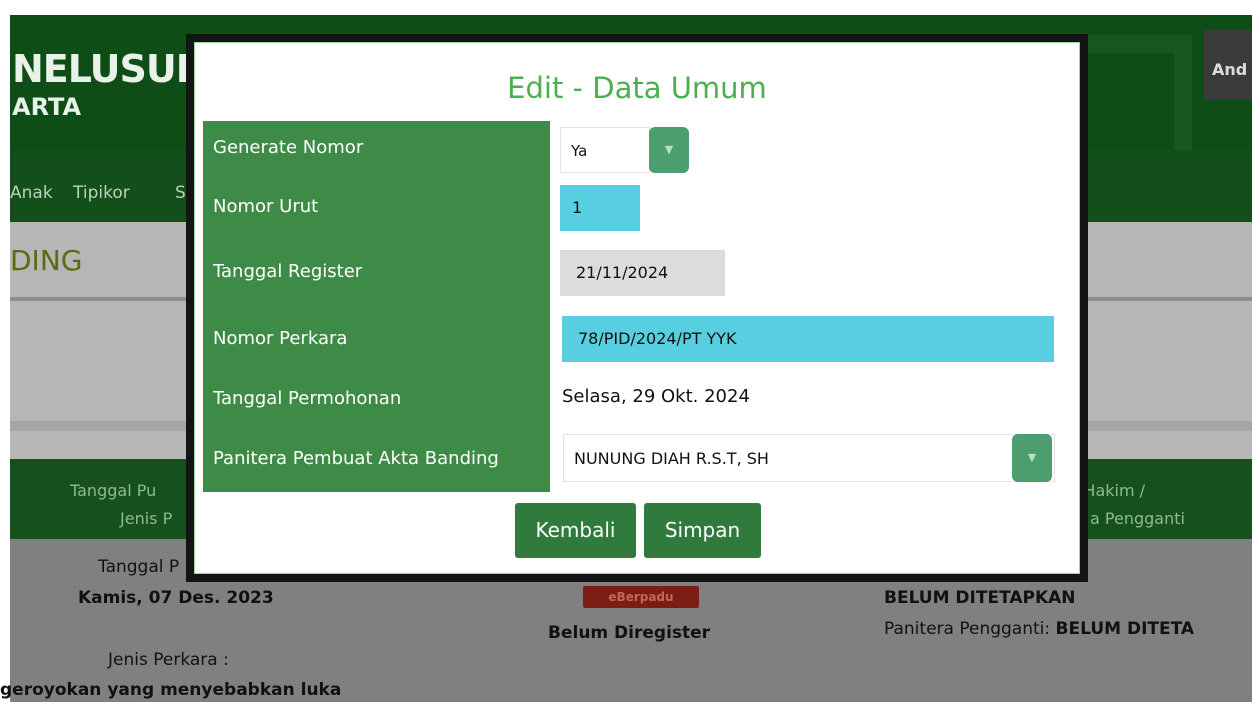 The width and height of the screenshot is (1252, 702). What do you see at coordinates (46, 260) in the screenshot?
I see `section-title: DING` at bounding box center [46, 260].